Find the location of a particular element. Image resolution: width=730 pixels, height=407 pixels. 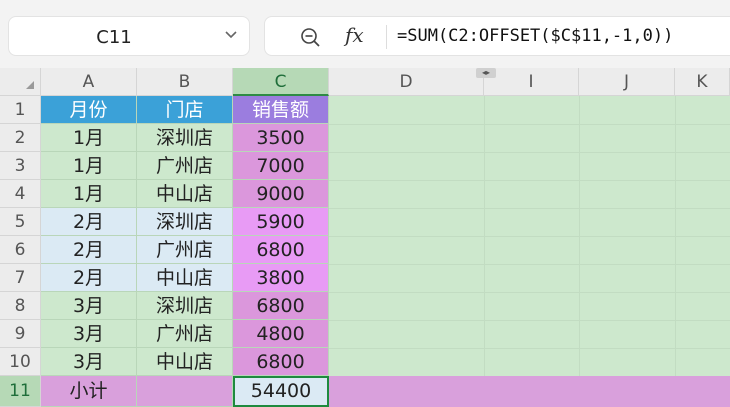

header-cell-month: 月份 is located at coordinates (89, 110).